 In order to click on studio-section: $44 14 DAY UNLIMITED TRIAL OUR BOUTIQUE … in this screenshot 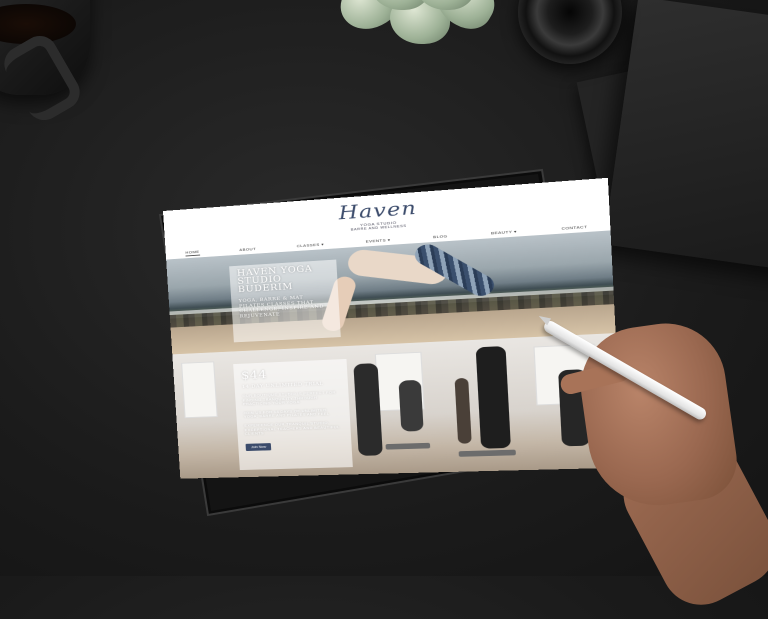, I will do `click(397, 406)`.